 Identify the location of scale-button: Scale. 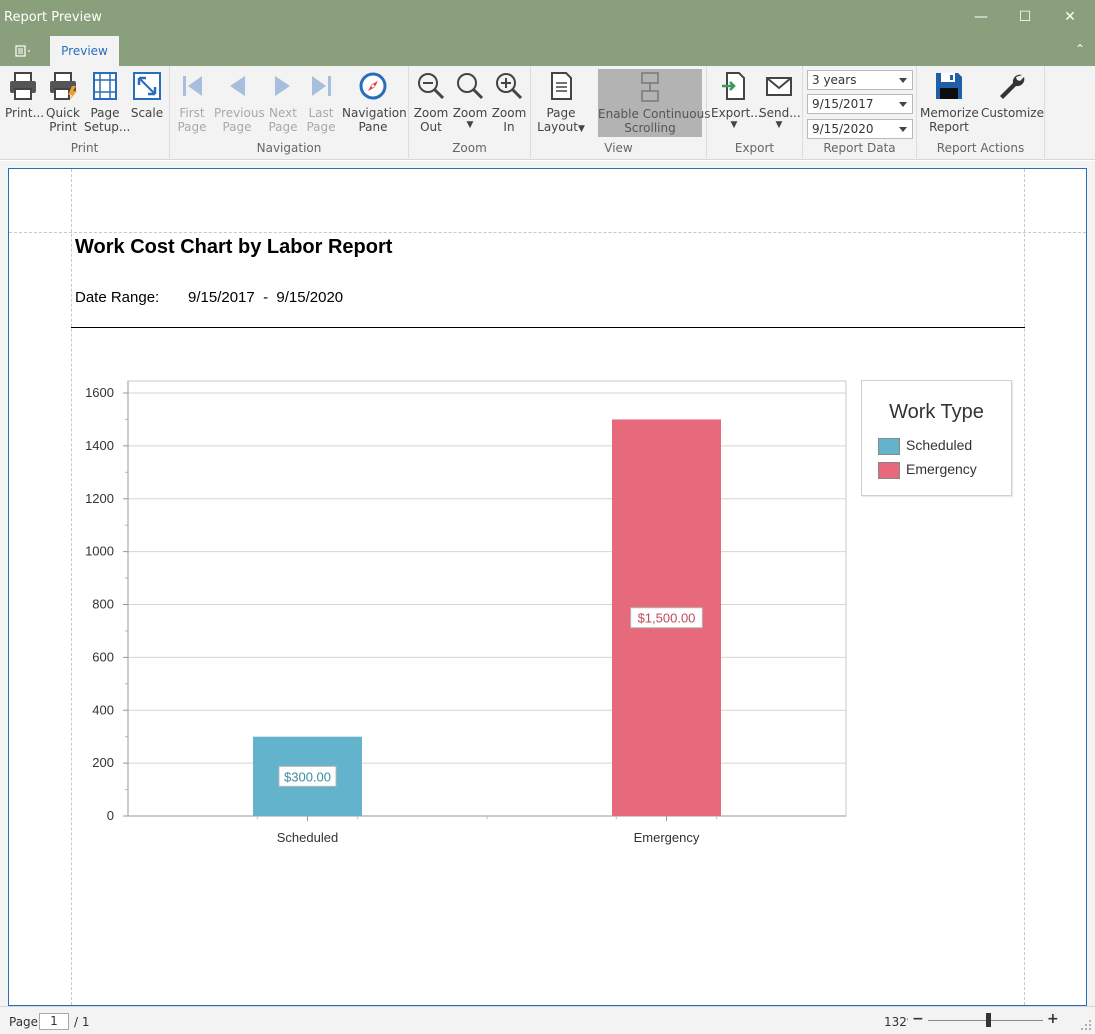
(147, 95).